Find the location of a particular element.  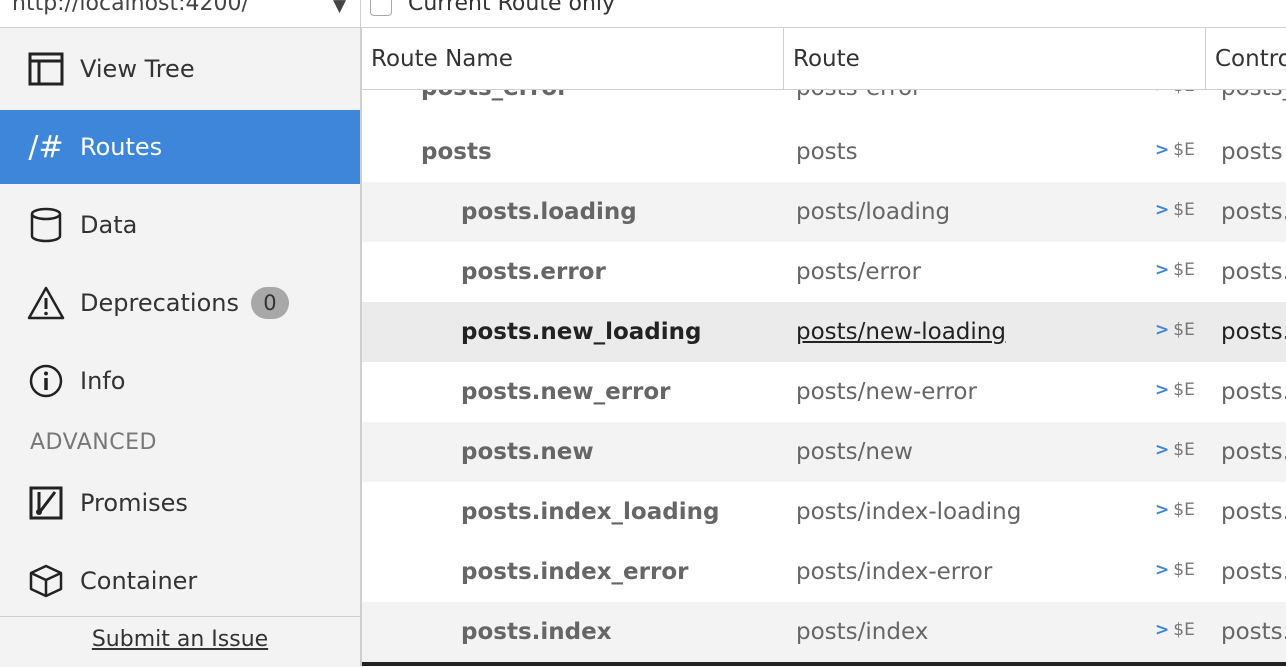

controller-cell: posts.new_loading is located at coordinates (1253, 332).